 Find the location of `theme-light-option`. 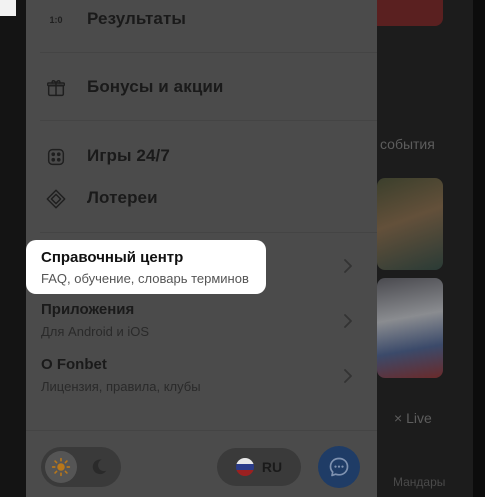

theme-light-option is located at coordinates (61, 467).